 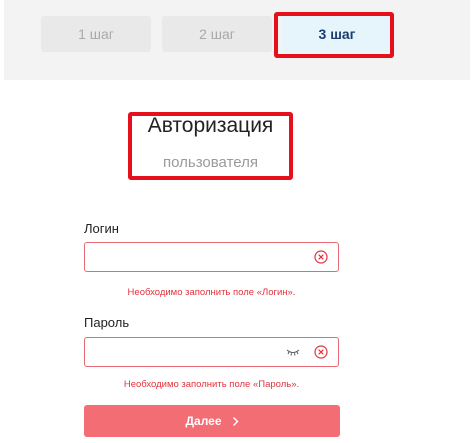 What do you see at coordinates (293, 352) in the screenshot?
I see `eye-closed-icon` at bounding box center [293, 352].